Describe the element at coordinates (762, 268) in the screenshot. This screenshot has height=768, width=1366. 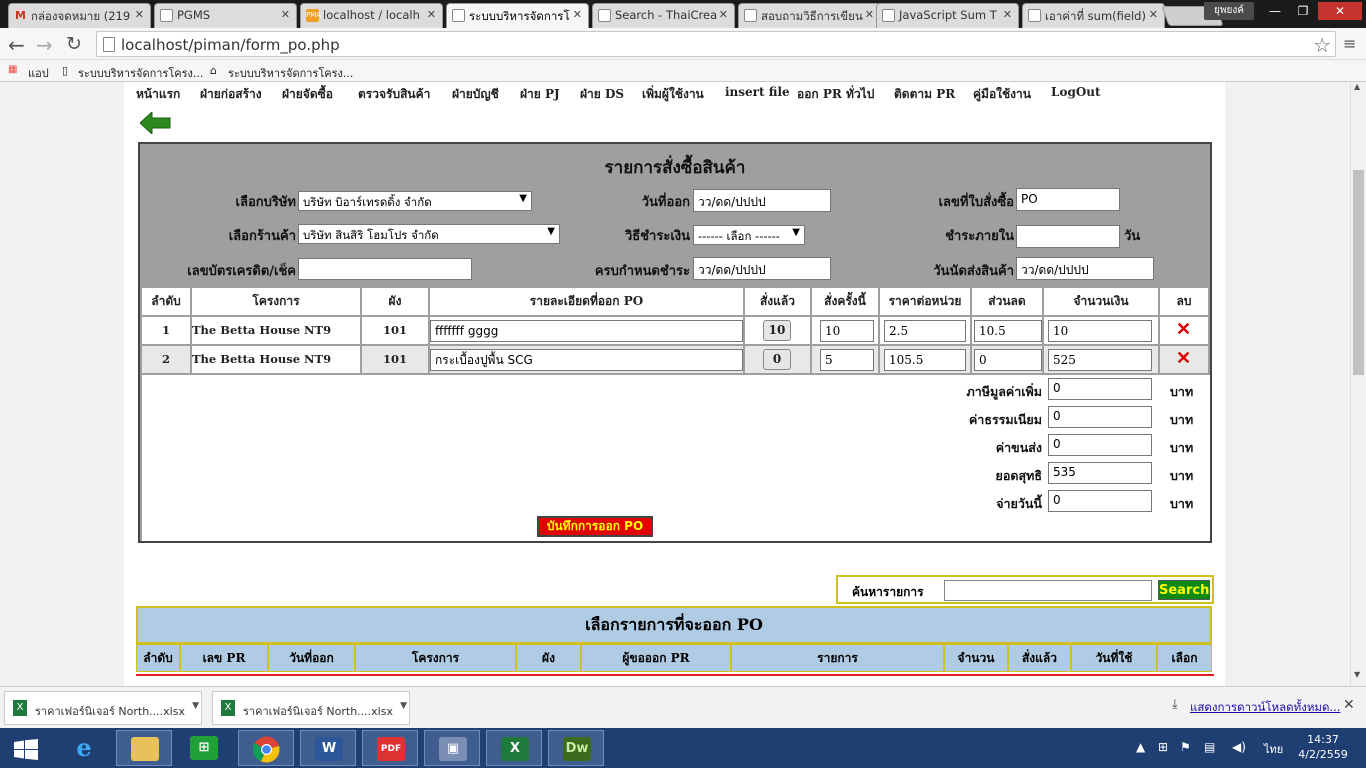
I see `due-date-input: วว/ดด/ปปปป` at that location.